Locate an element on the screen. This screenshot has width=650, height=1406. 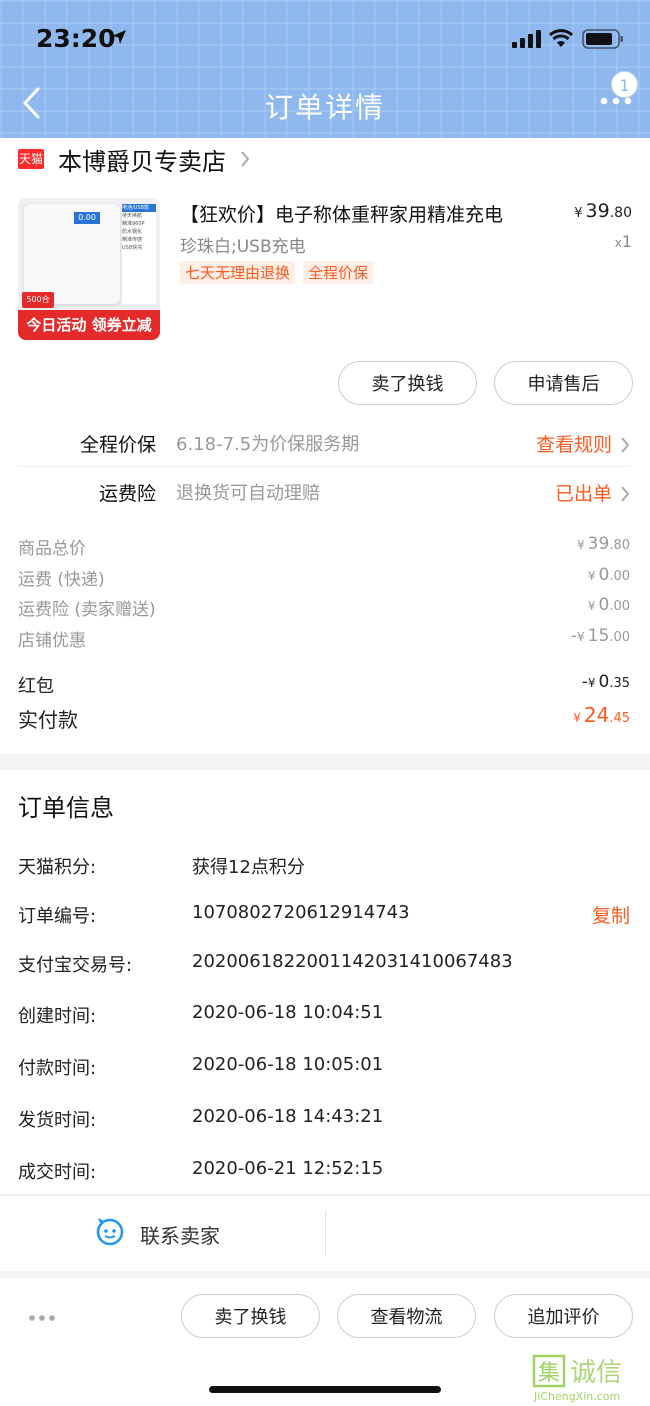
service-label: 全程价保 is located at coordinates (117, 445).